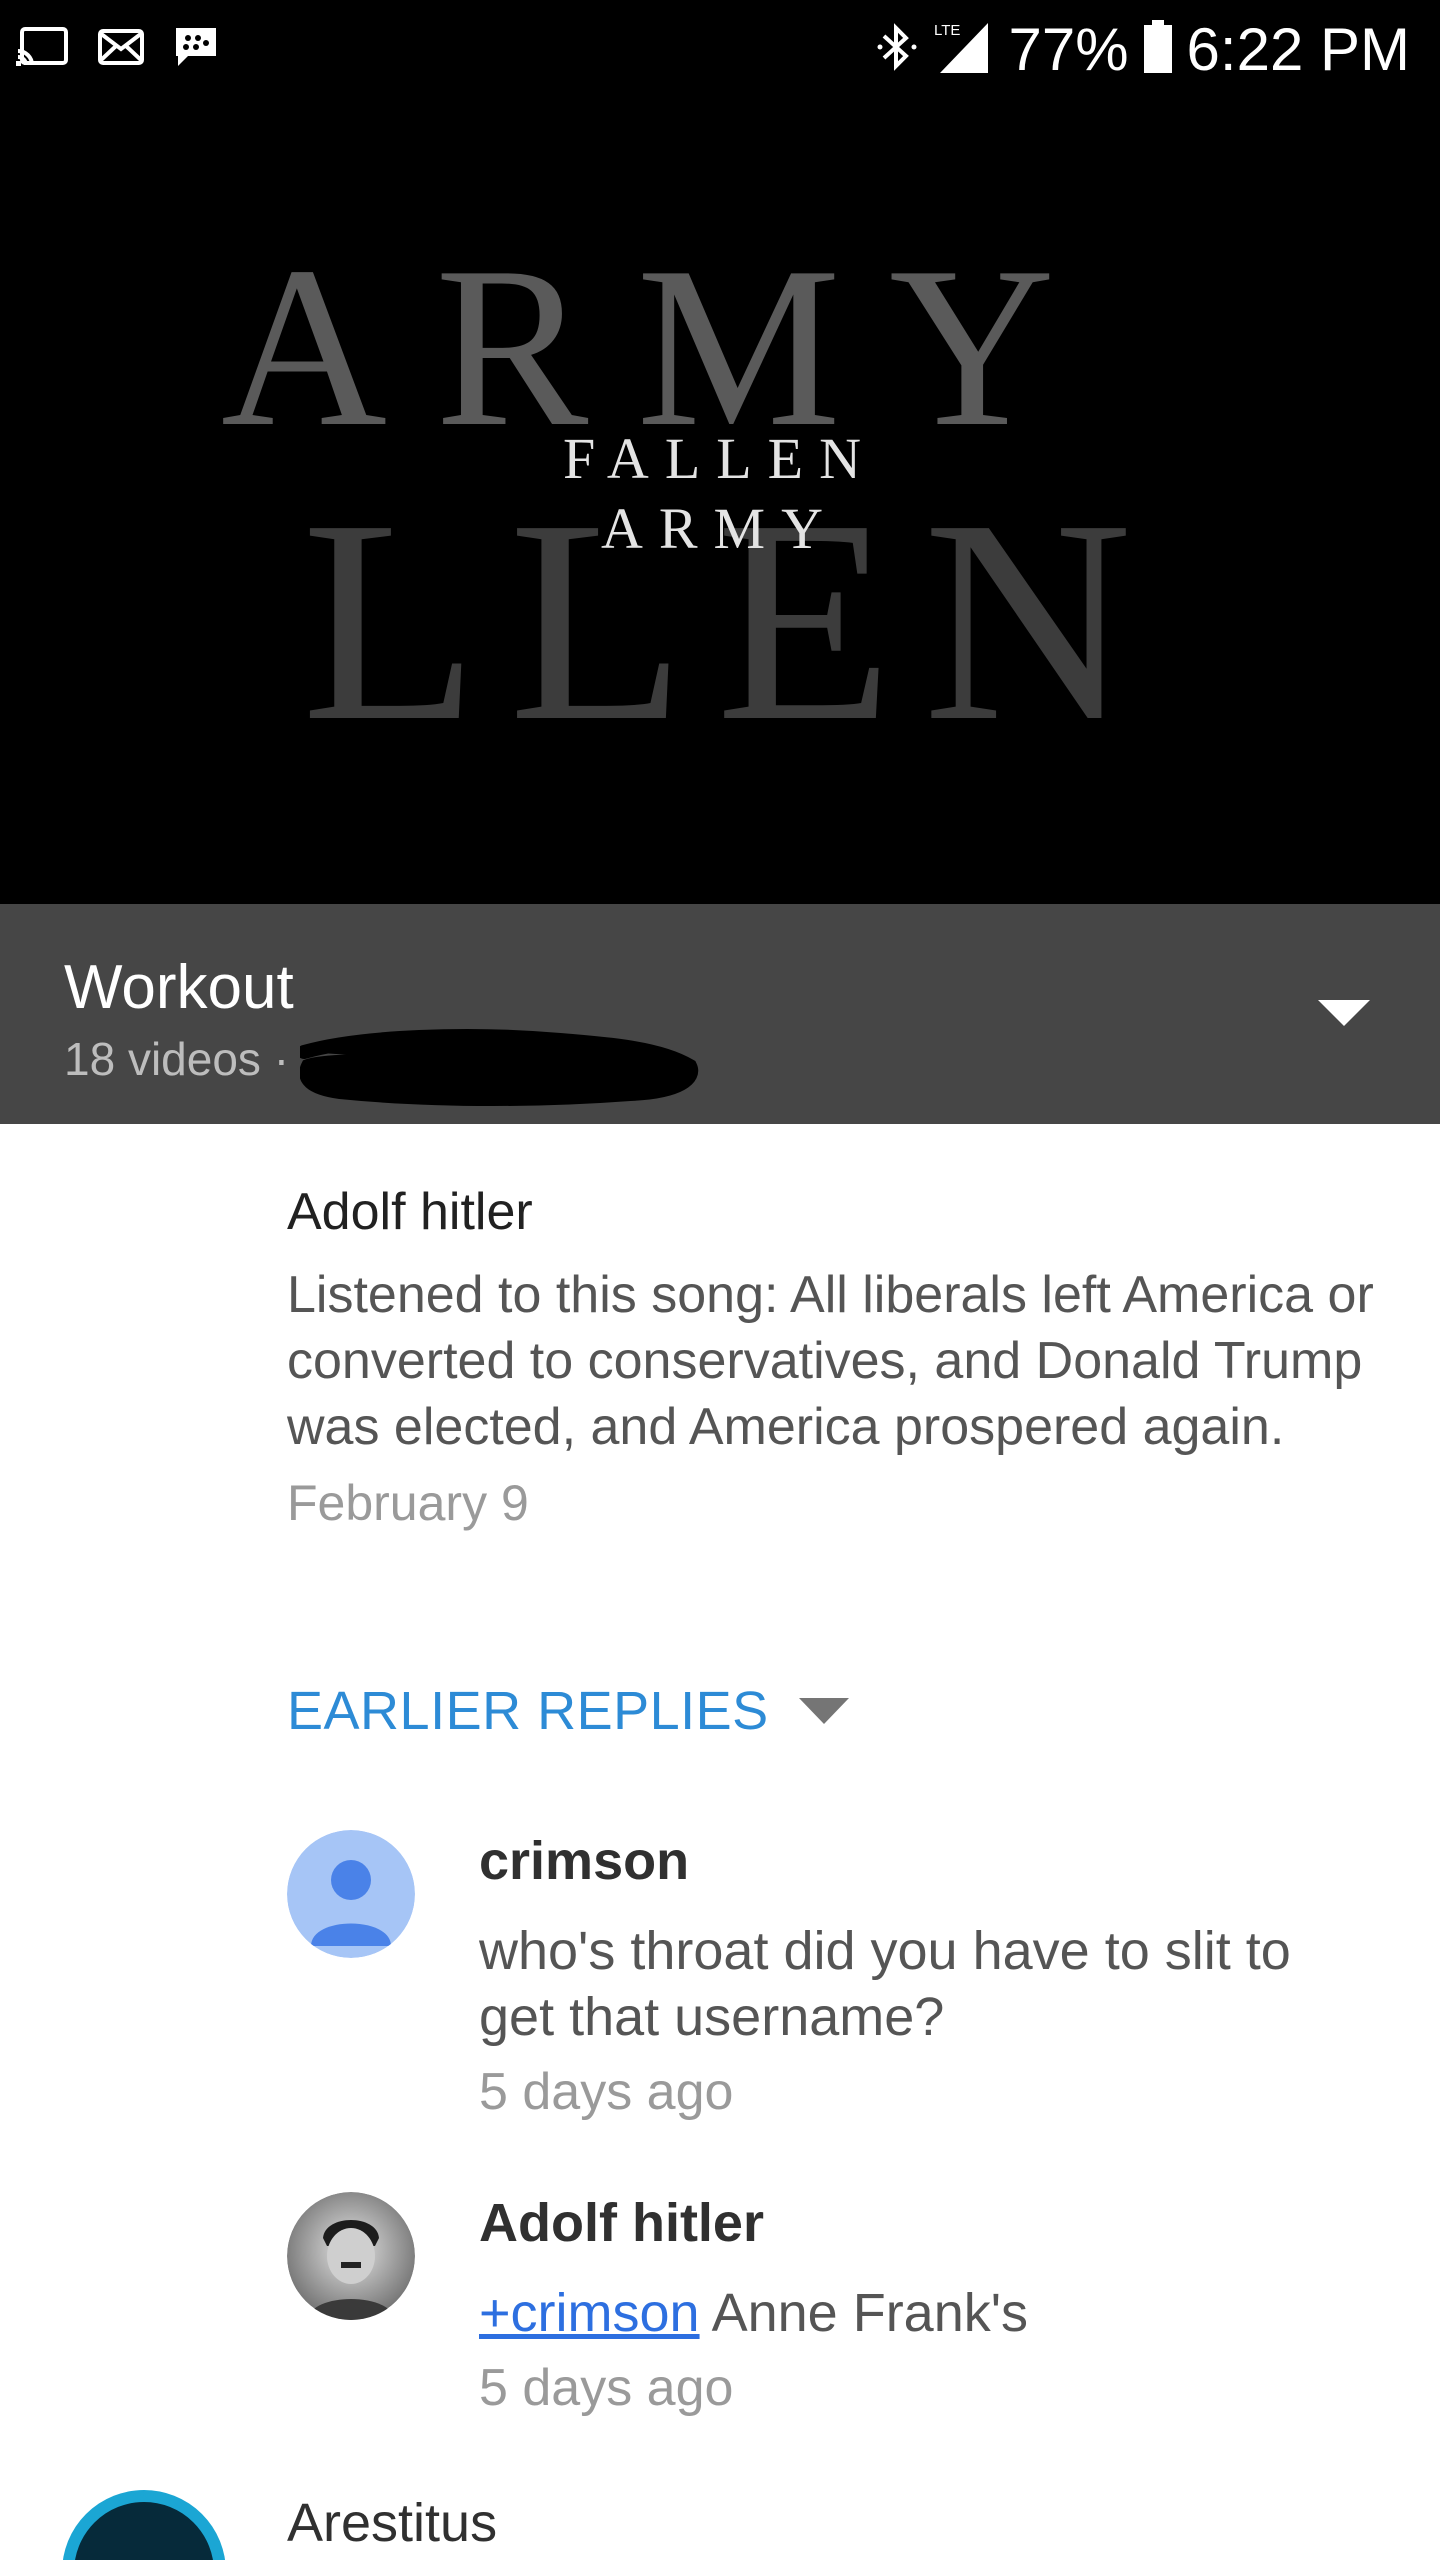 This screenshot has width=1440, height=2560. Describe the element at coordinates (177, 1059) in the screenshot. I see `playlist-video-count: 18 videos ·` at that location.